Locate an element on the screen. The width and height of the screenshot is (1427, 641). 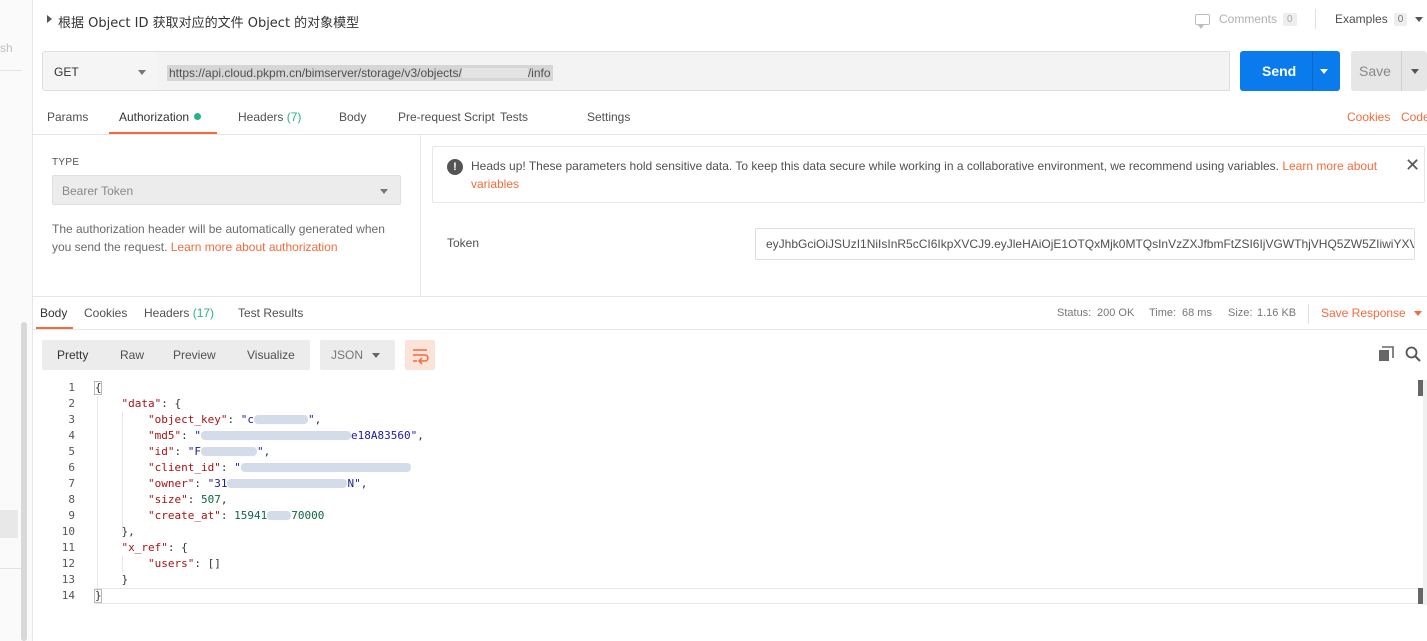
status-dot-icon is located at coordinates (198, 116).